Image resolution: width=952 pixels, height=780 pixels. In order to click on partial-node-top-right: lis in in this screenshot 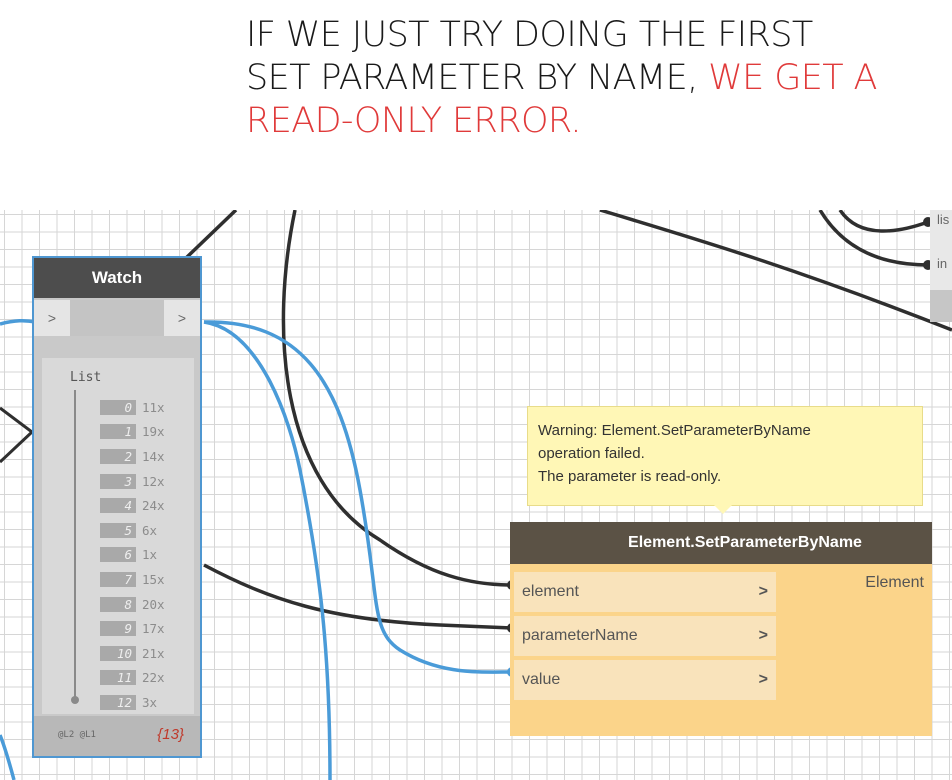, I will do `click(941, 266)`.